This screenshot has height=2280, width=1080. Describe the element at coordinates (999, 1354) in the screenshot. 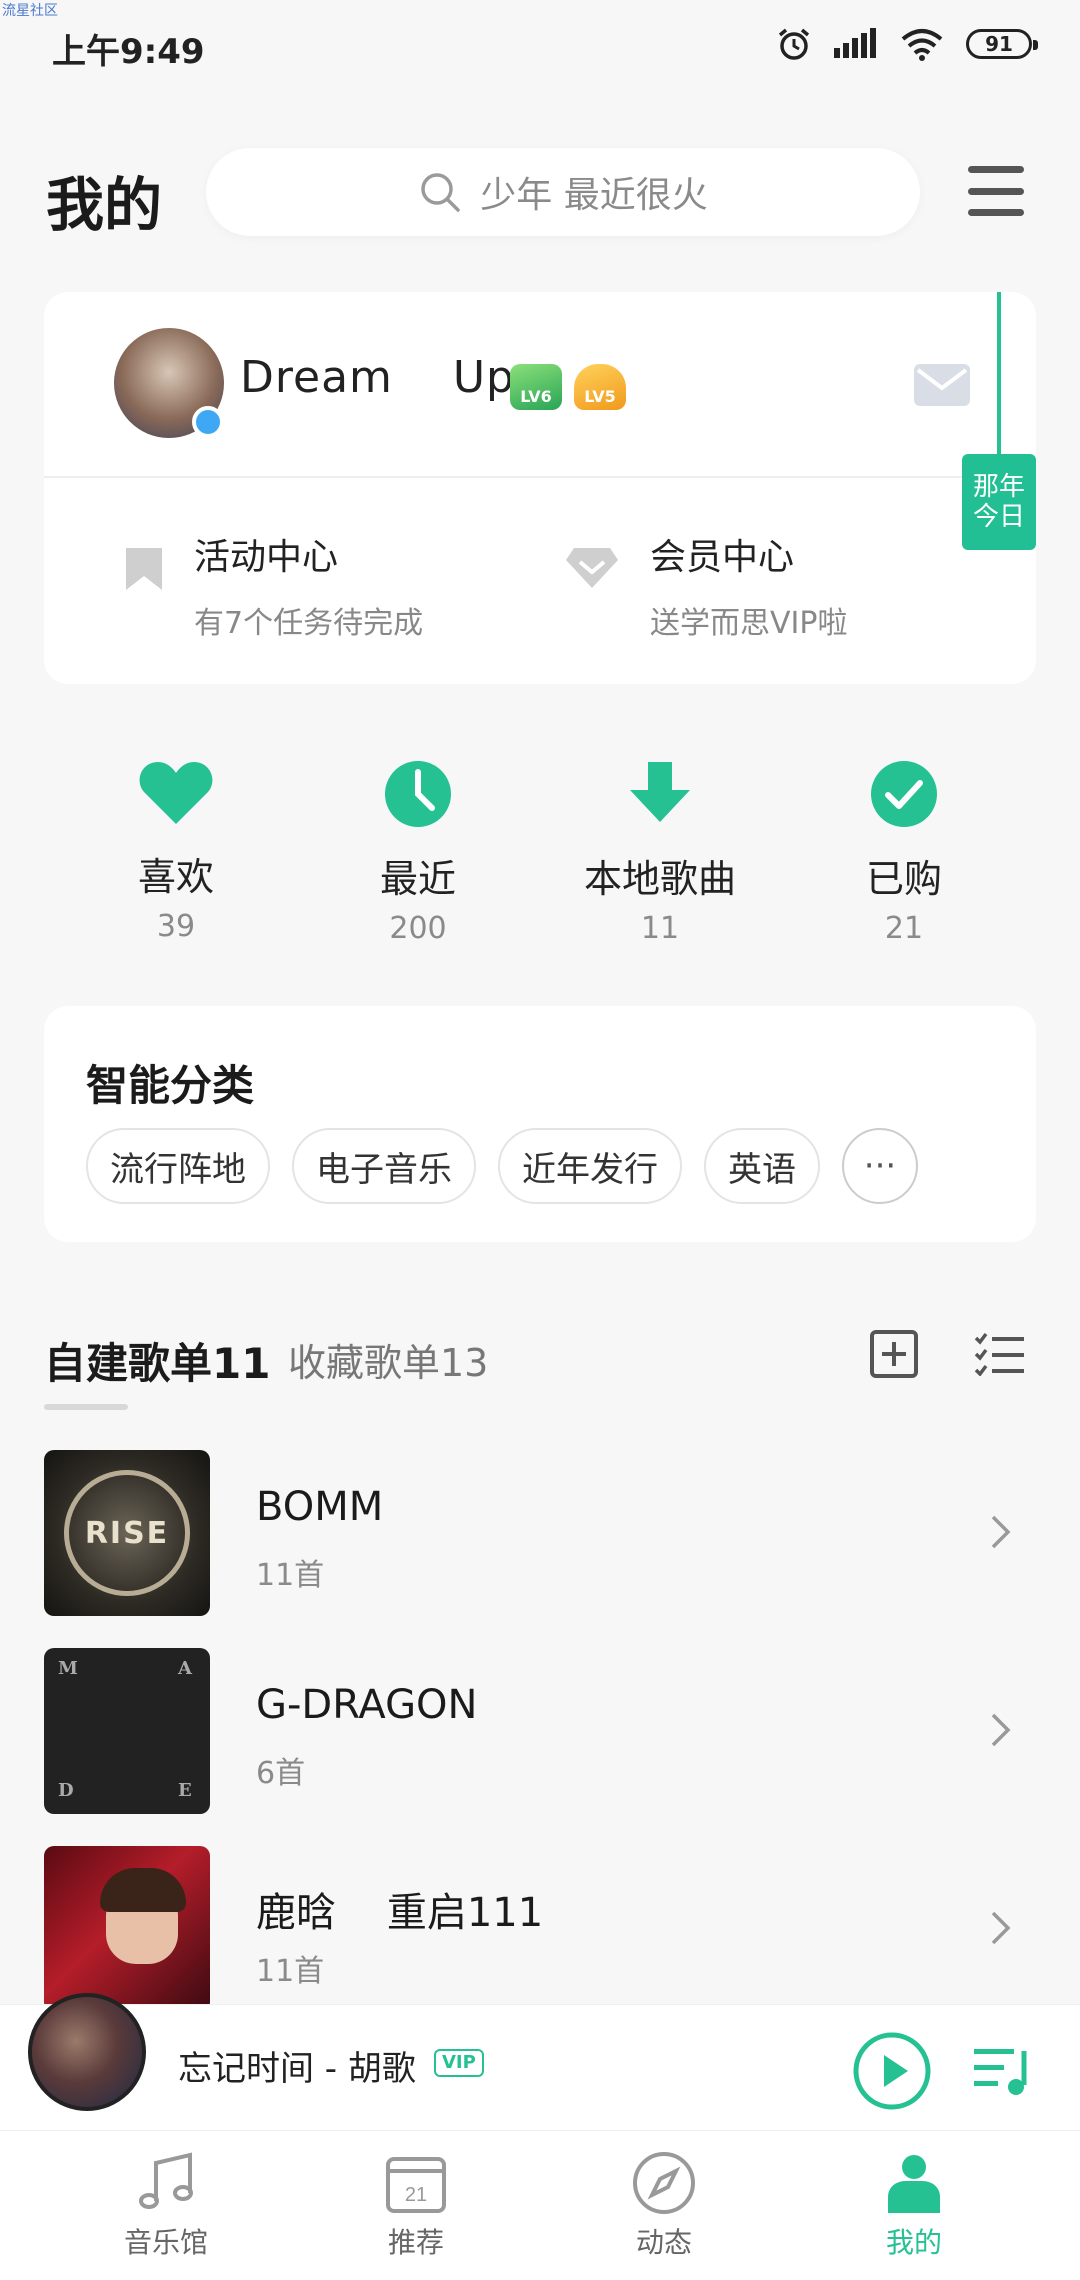

I see `manage-list-icon` at that location.